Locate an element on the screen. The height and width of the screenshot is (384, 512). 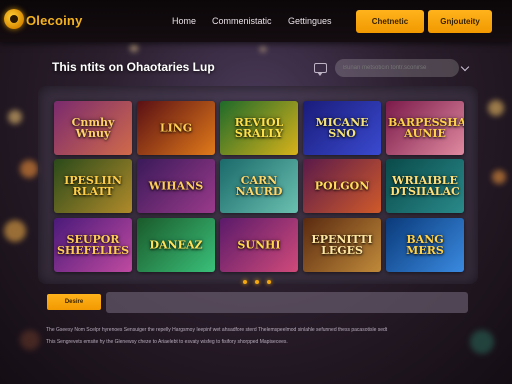
coin-logo-icon is located at coordinates (14, 19).